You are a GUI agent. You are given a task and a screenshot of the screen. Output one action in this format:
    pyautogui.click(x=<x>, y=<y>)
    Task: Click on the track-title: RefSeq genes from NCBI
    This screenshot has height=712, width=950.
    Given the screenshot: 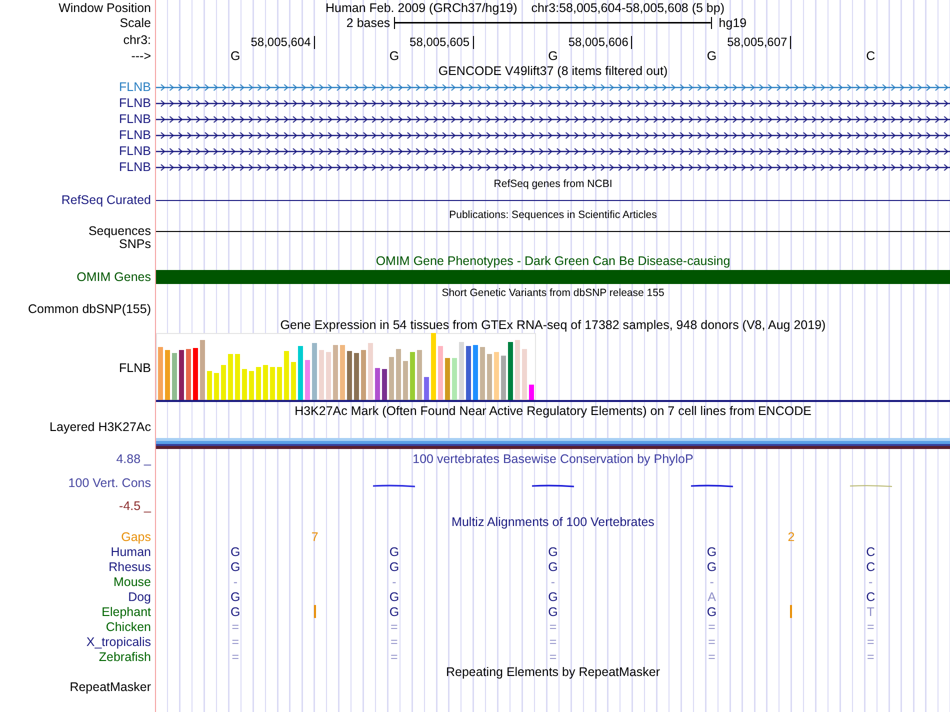 What is the action you would take?
    pyautogui.click(x=553, y=184)
    